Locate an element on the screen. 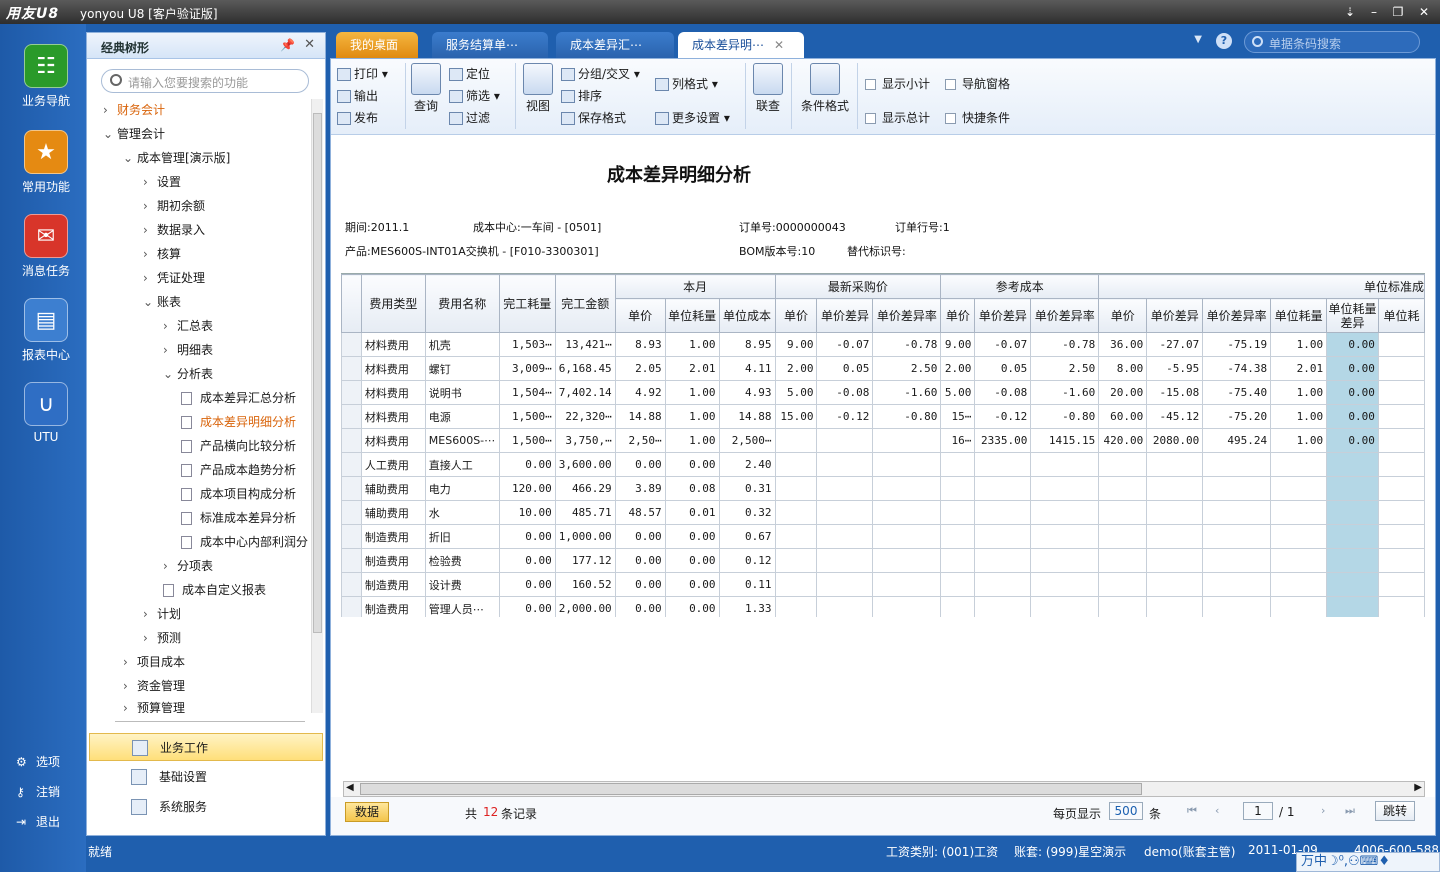 The width and height of the screenshot is (1440, 872). close-tab-icon: ✕ is located at coordinates (779, 45).